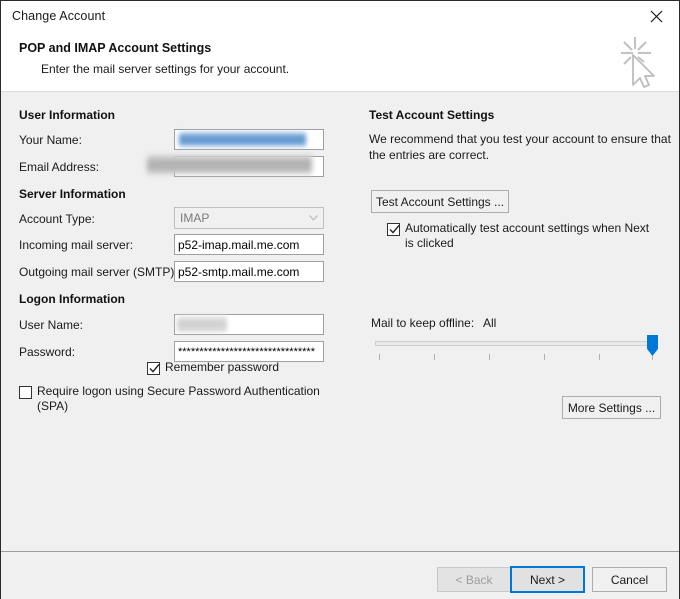  I want to click on label-incoming-mail-server: Incoming mail server:, so click(76, 245).